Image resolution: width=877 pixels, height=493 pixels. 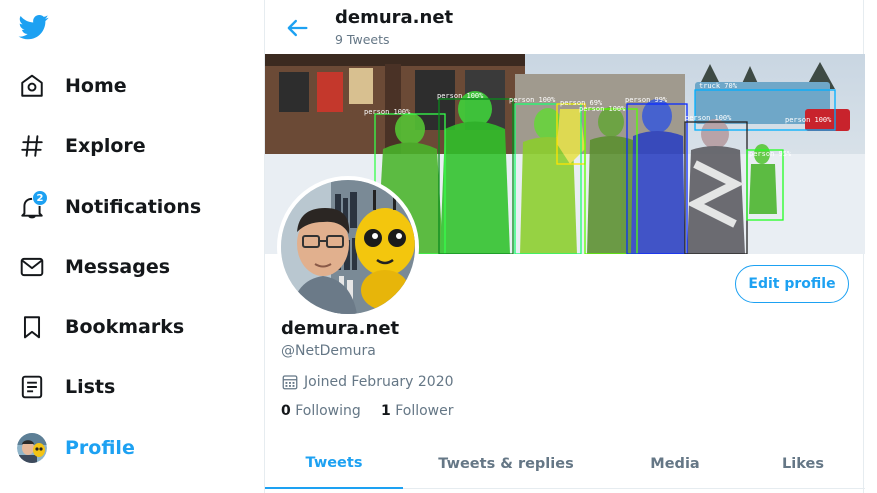 I want to click on profile-tabs: Tweets Tweets & replies Media Likes, so click(x=565, y=463).